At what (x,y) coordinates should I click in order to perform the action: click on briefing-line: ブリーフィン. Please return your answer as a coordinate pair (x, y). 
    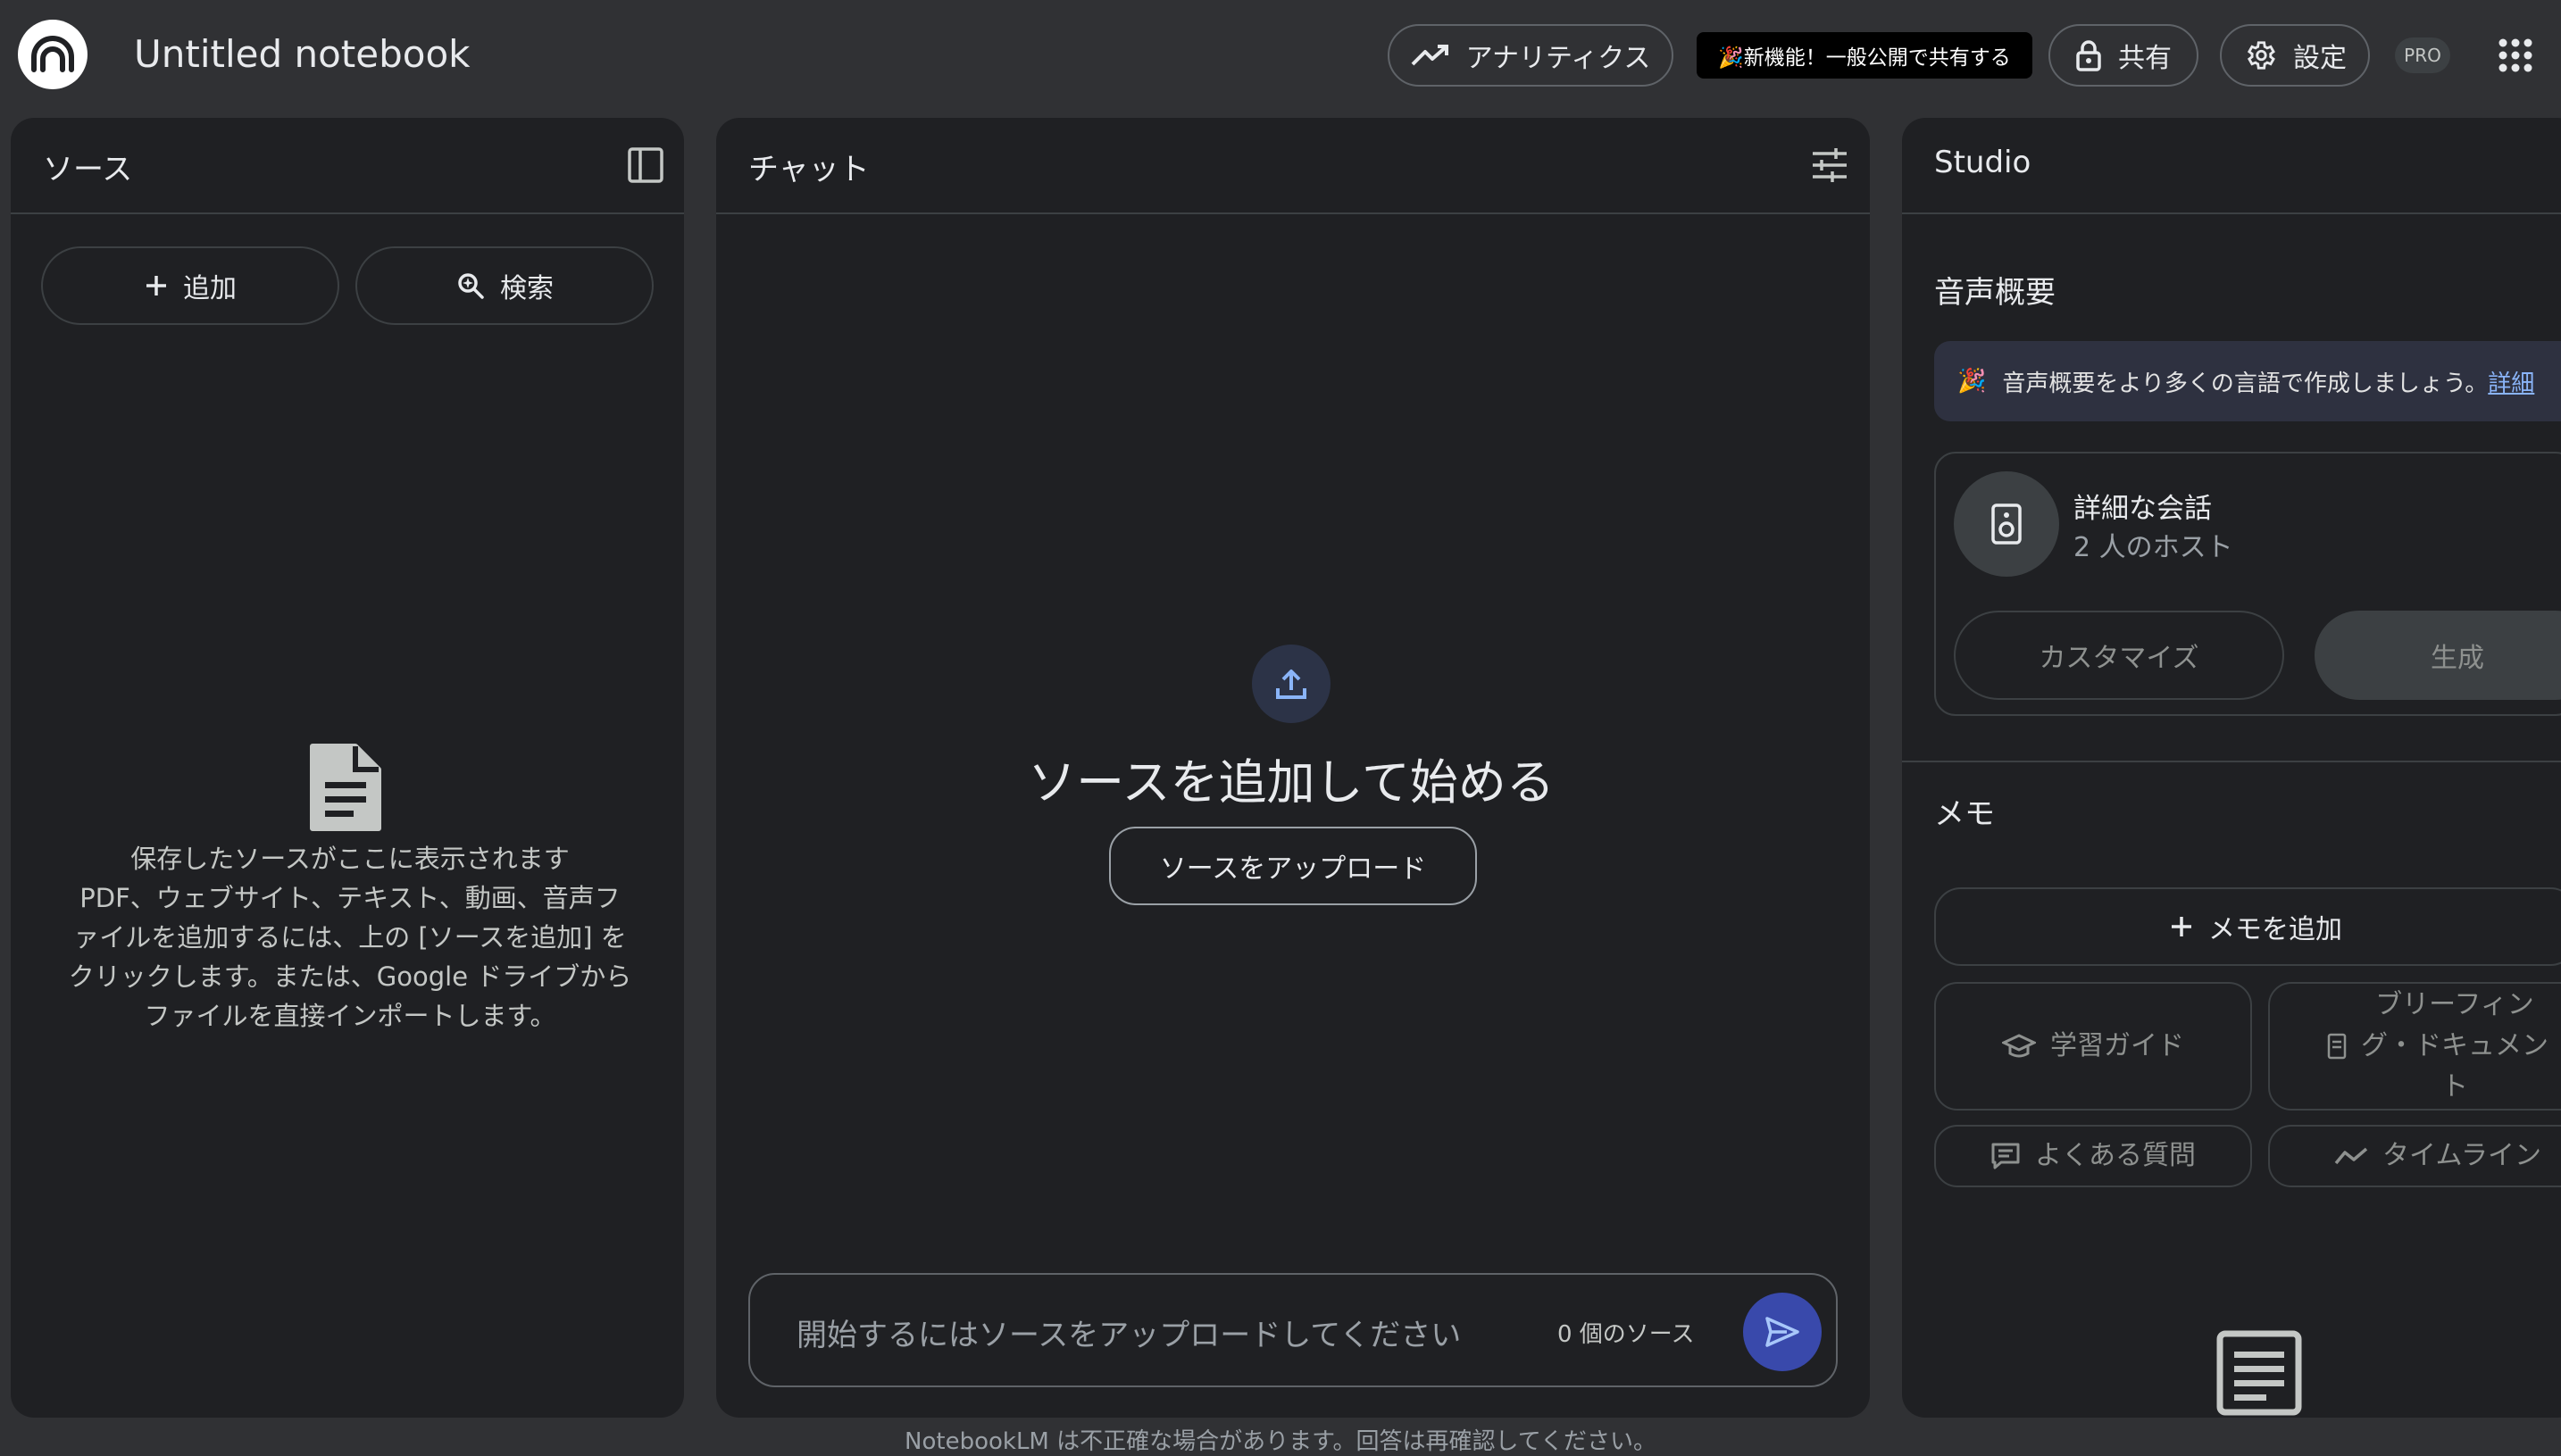
    Looking at the image, I should click on (2454, 1005).